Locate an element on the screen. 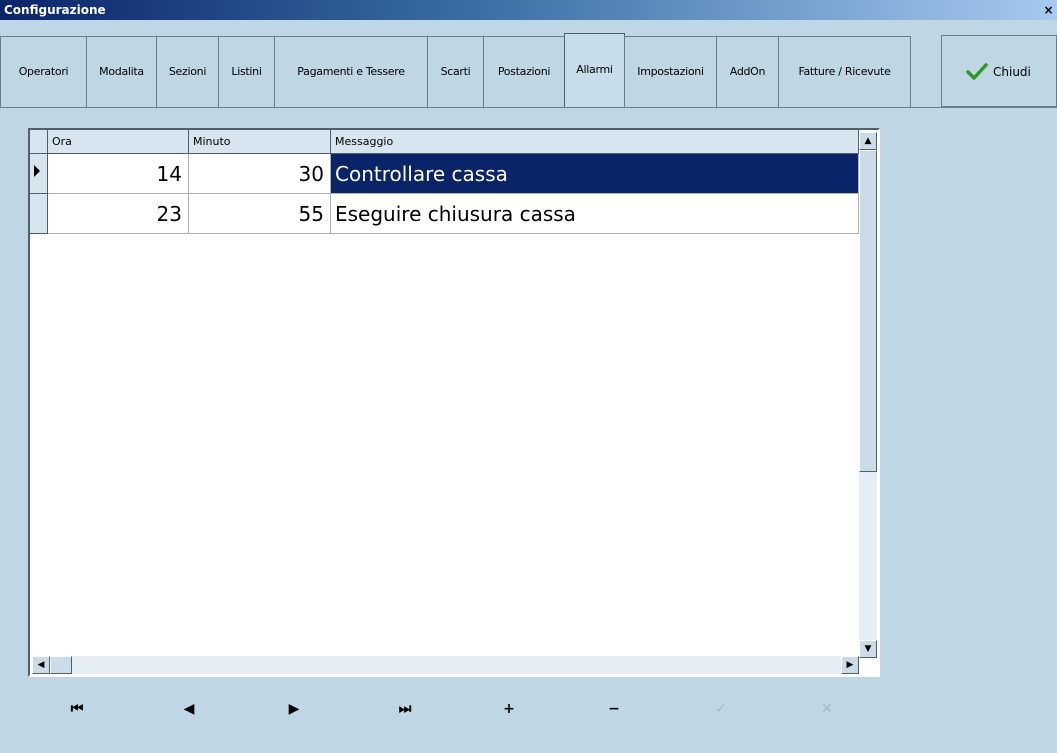 The image size is (1057, 753). close-window-icon: × is located at coordinates (1048, 10).